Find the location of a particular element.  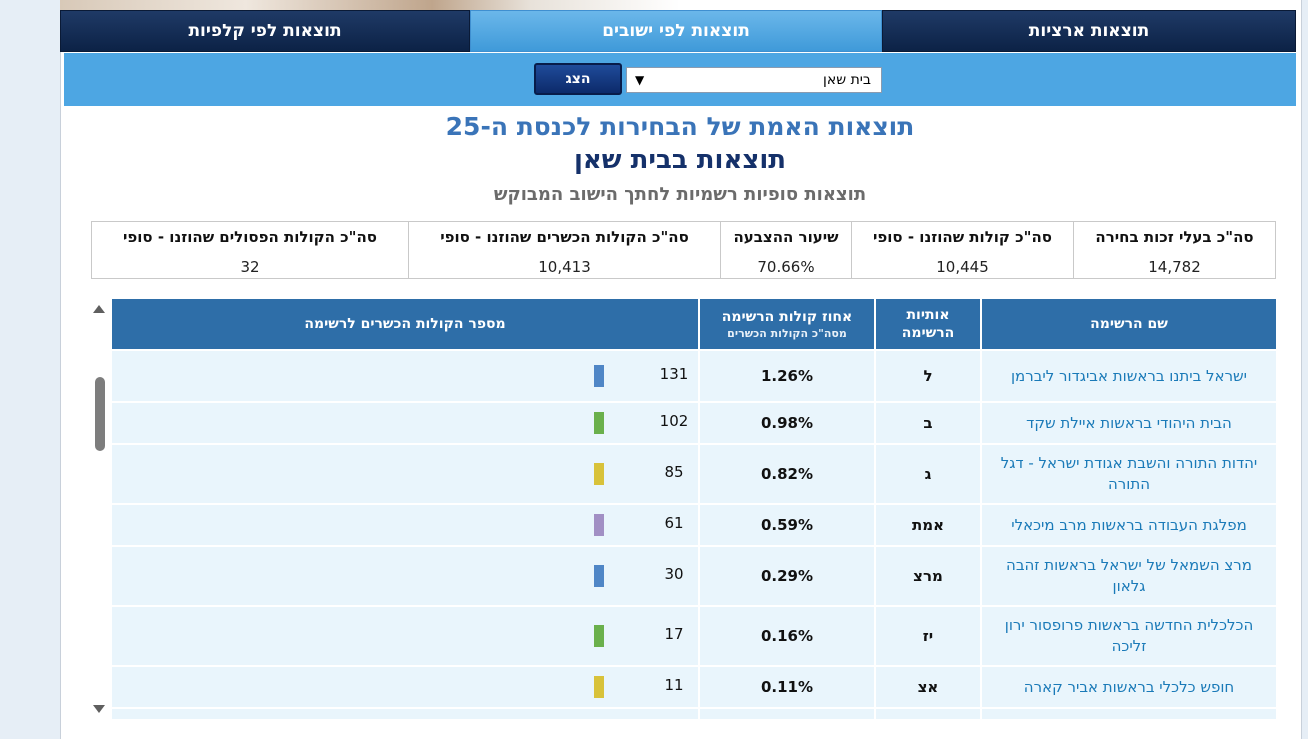

summary-eligible: סה"כ בעלי זכות בחירה 14,782 is located at coordinates (1174, 250).